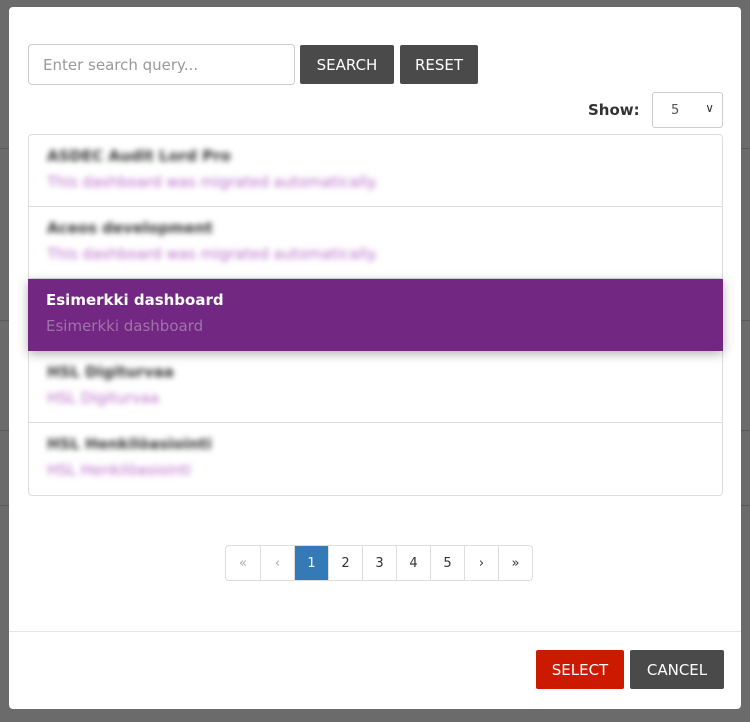 The height and width of the screenshot is (722, 750). I want to click on item-title: ASDEC Audit Lord Pro, so click(139, 156).